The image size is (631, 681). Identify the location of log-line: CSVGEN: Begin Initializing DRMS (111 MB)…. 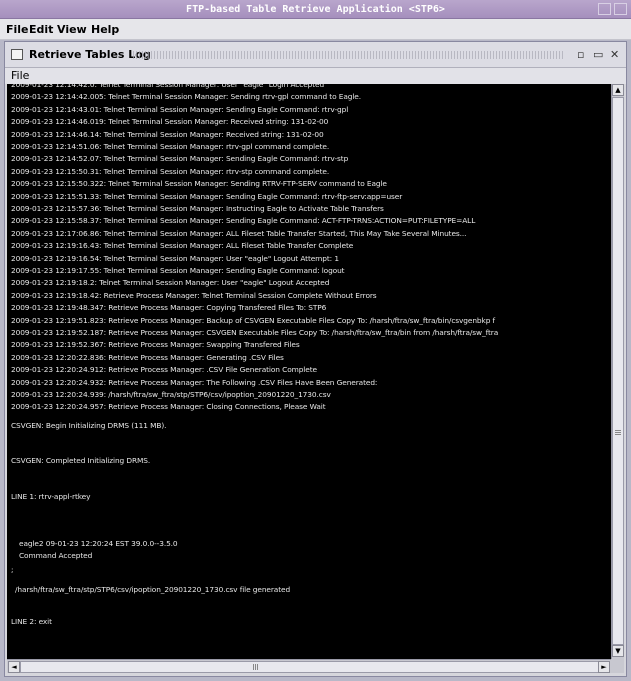
(89, 425).